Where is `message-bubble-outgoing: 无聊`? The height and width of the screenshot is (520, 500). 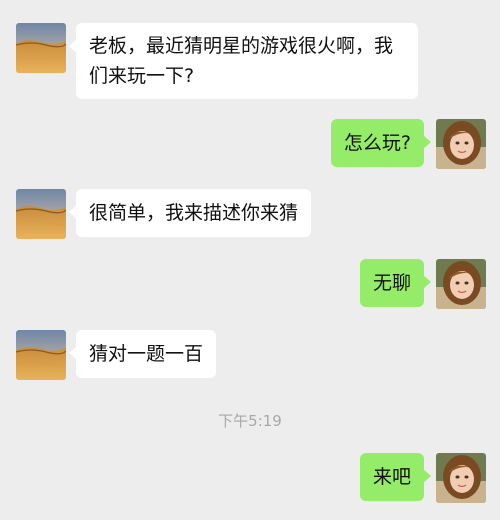 message-bubble-outgoing: 无聊 is located at coordinates (395, 283).